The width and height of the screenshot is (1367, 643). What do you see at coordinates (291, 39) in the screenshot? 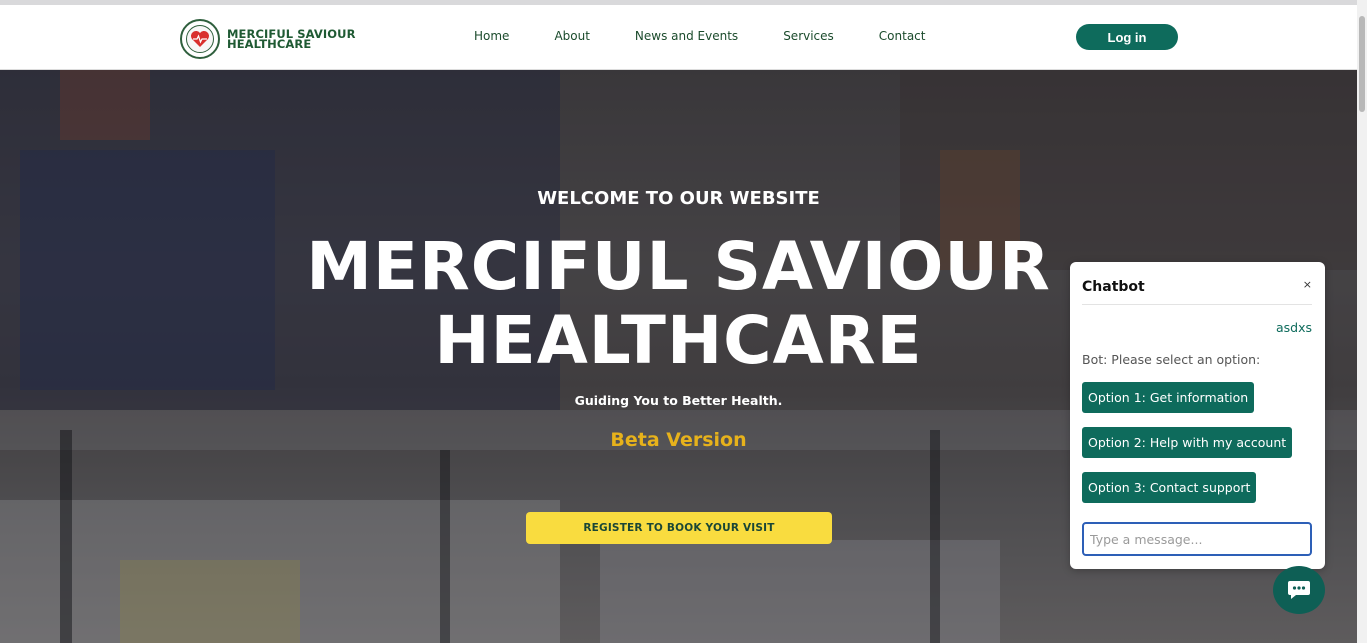
I see `brand-name: MERCIFUL SAVIOUR HEALTHCARE` at bounding box center [291, 39].